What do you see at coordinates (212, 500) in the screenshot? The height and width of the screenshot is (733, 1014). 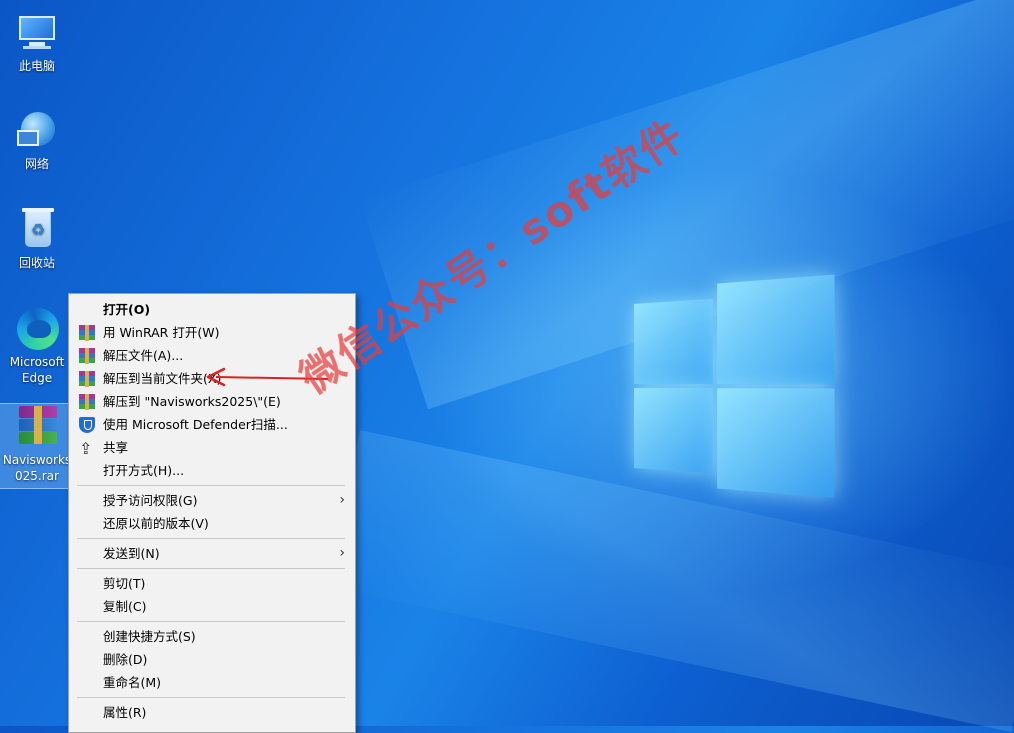 I see `menu-item-give-access: 授予访问权限(G) ›` at bounding box center [212, 500].